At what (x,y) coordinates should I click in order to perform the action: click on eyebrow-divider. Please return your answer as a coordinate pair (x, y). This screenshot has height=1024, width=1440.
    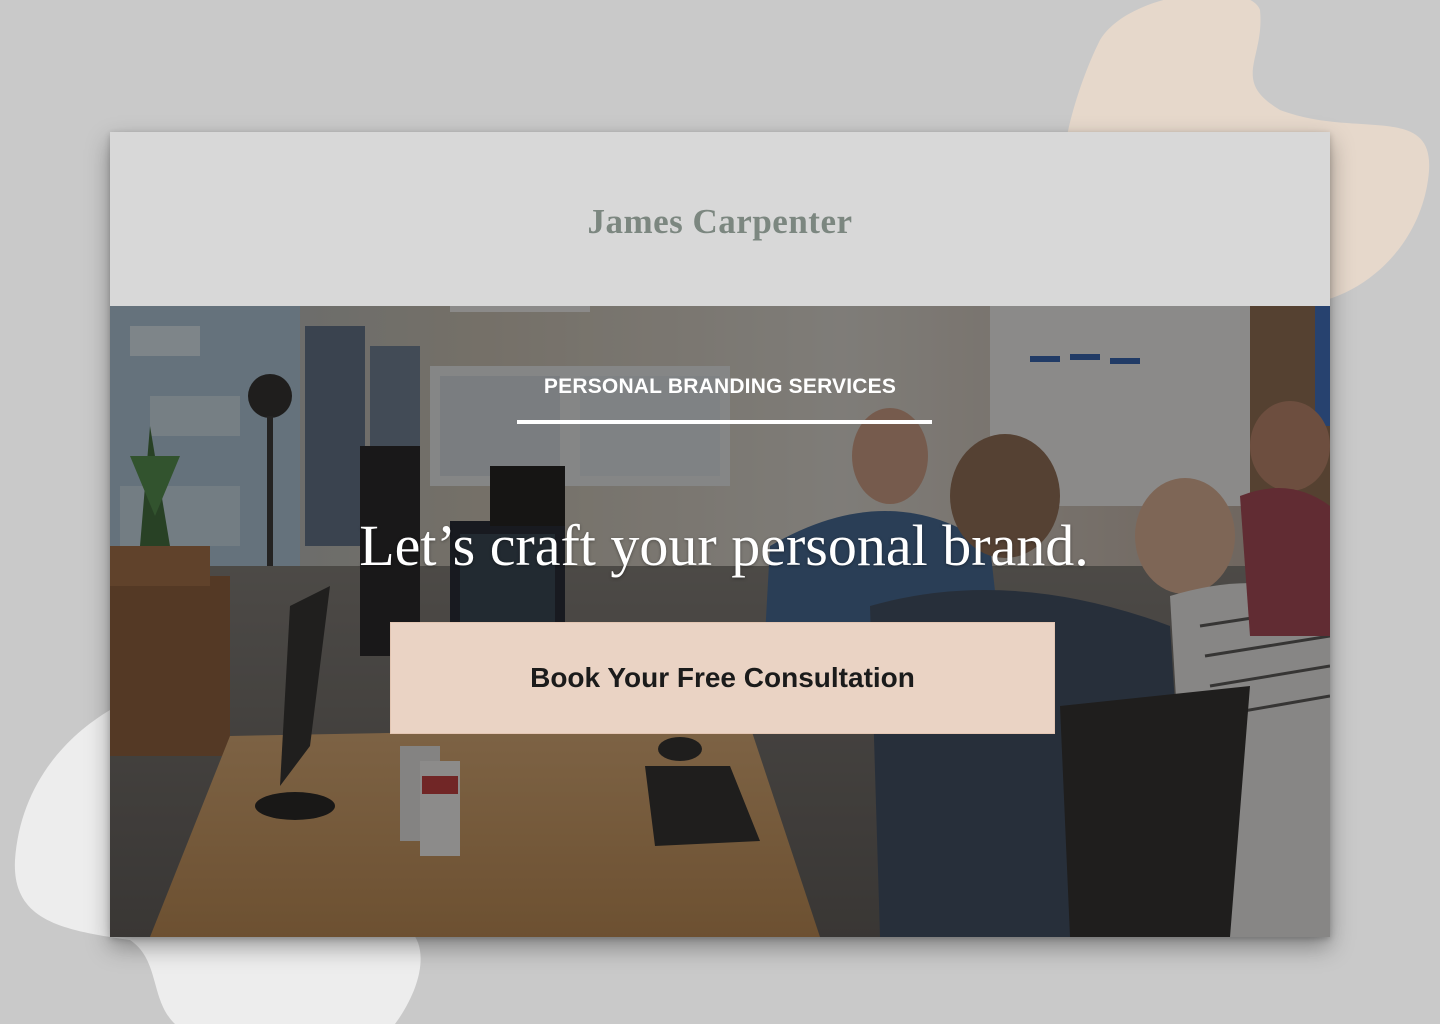
    Looking at the image, I should click on (724, 422).